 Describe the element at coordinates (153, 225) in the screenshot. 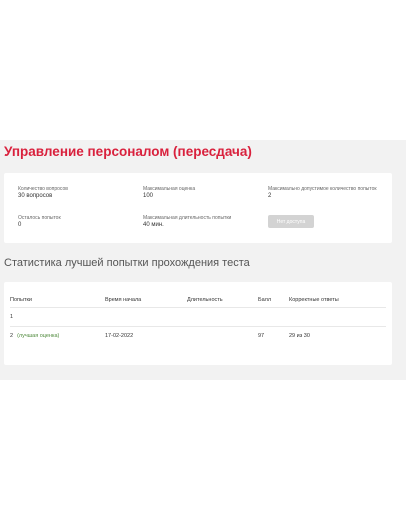

I see `max-duration-value: 40 мин.` at that location.